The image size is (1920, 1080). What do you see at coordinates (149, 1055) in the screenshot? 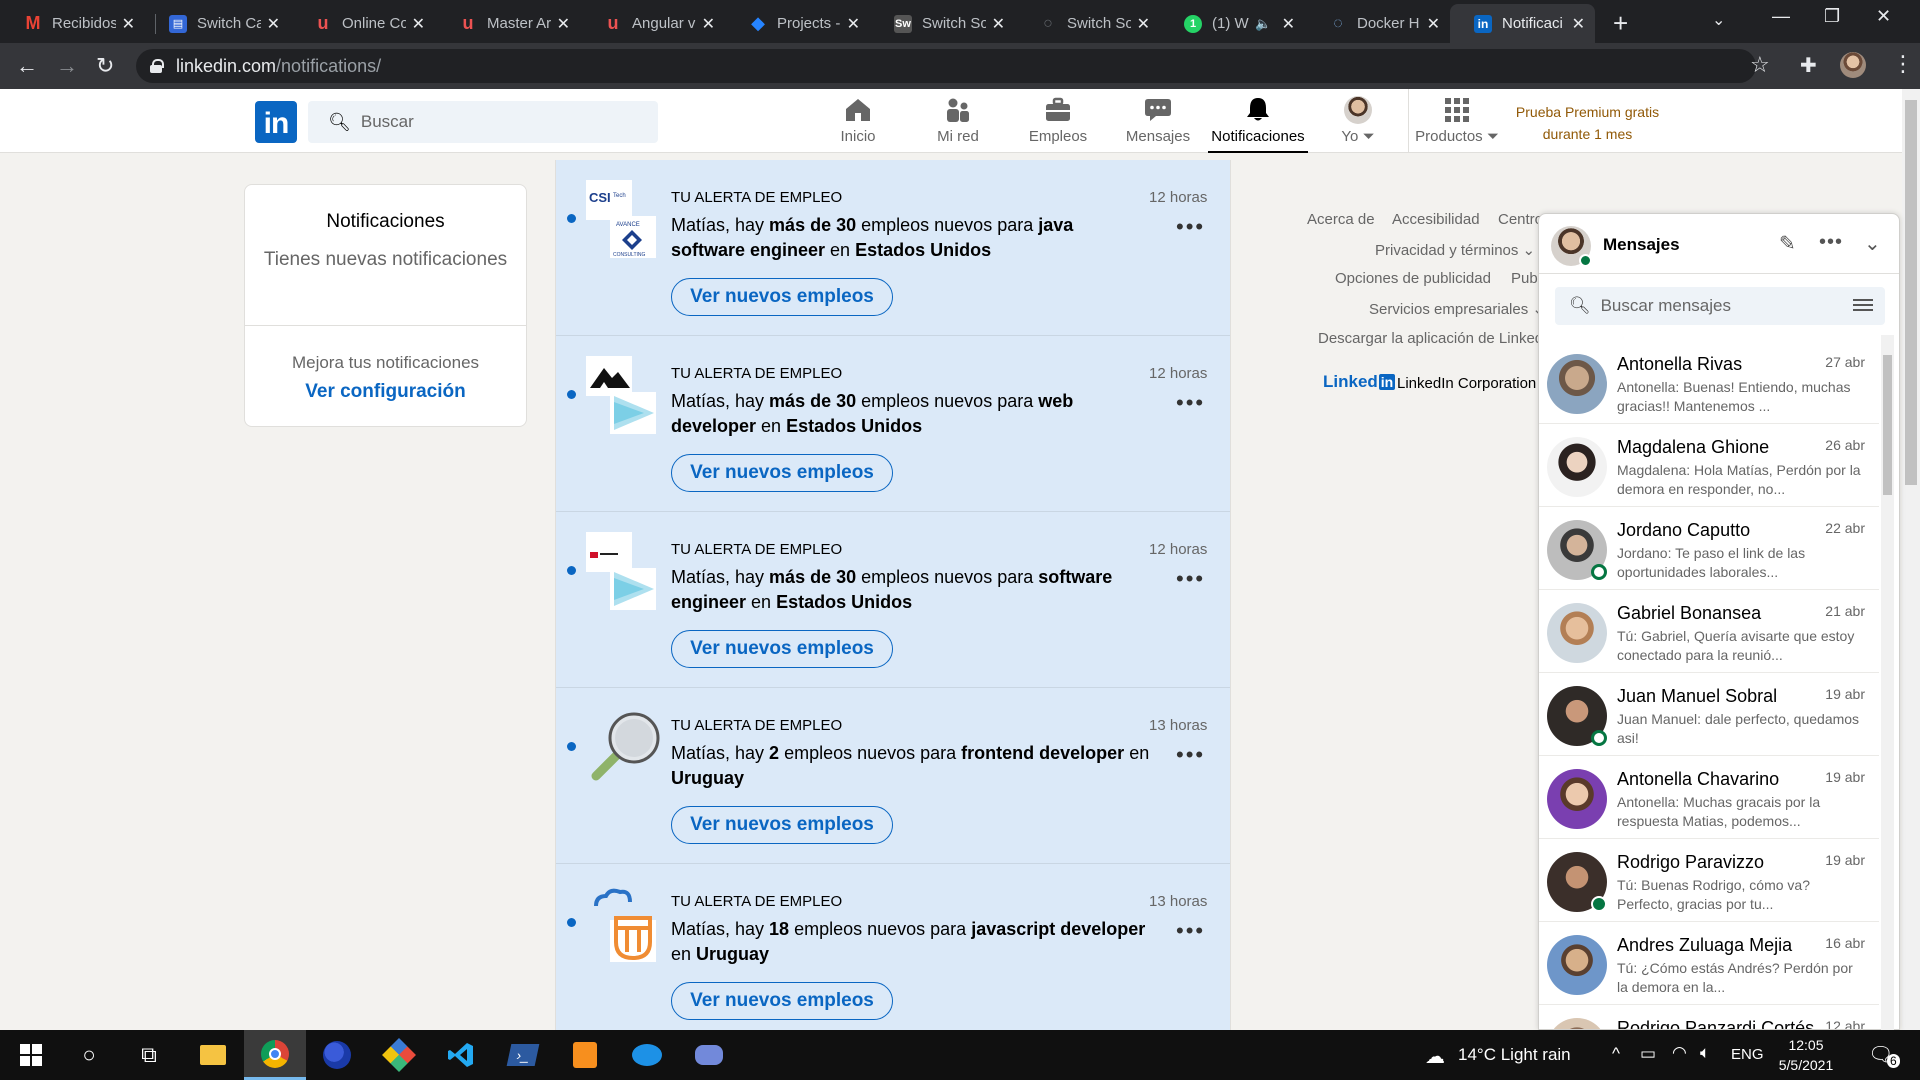
I see `task-view-icon: ⧉` at bounding box center [149, 1055].